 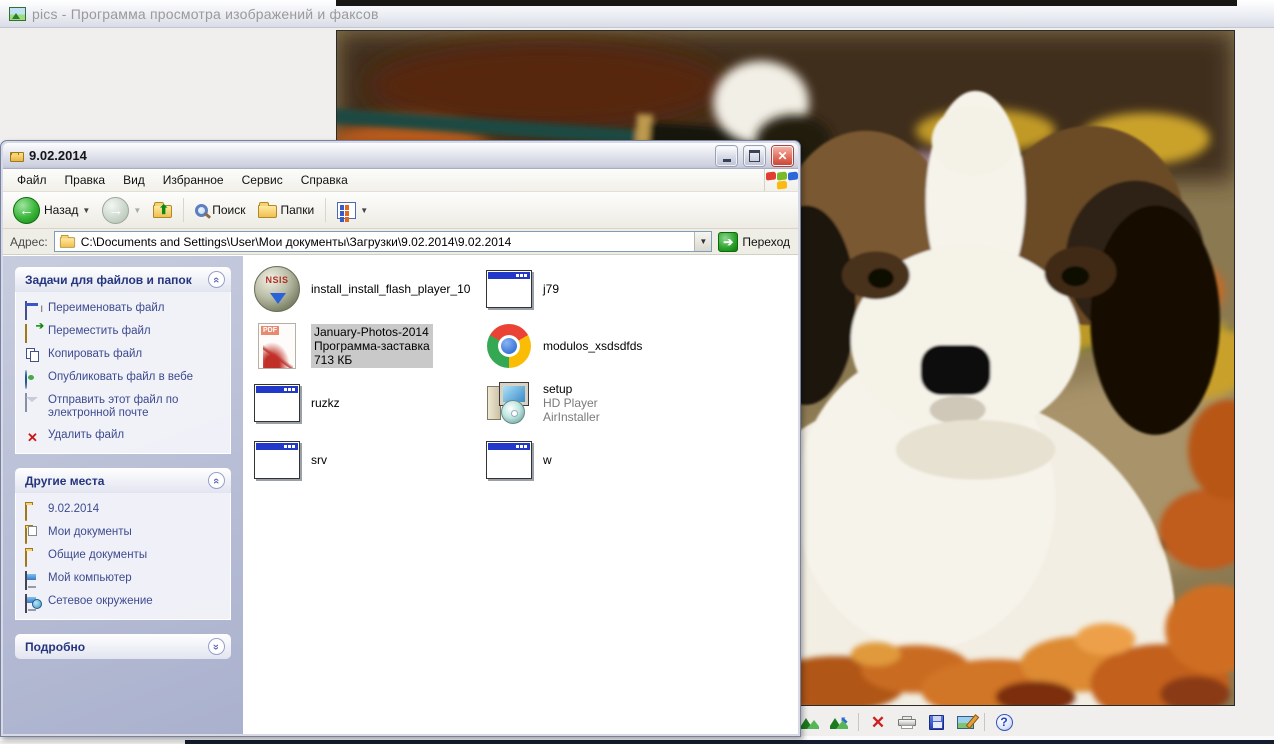 I want to click on actual-size-icon: ⬉, so click(x=839, y=722).